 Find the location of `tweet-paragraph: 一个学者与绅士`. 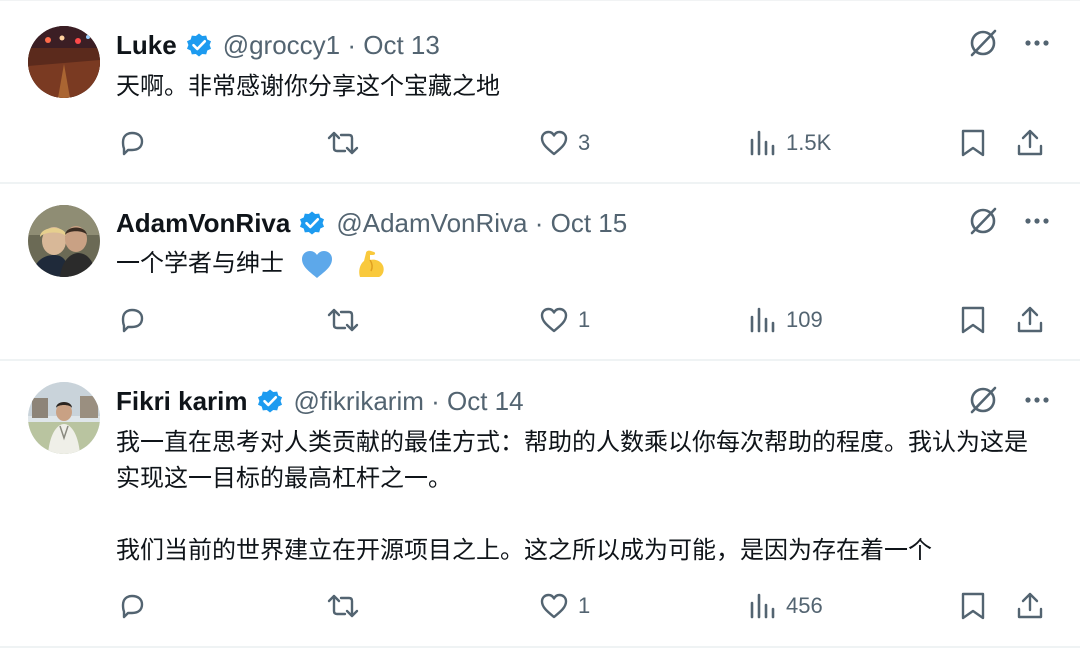

tweet-paragraph: 一个学者与绅士 is located at coordinates (581, 263).